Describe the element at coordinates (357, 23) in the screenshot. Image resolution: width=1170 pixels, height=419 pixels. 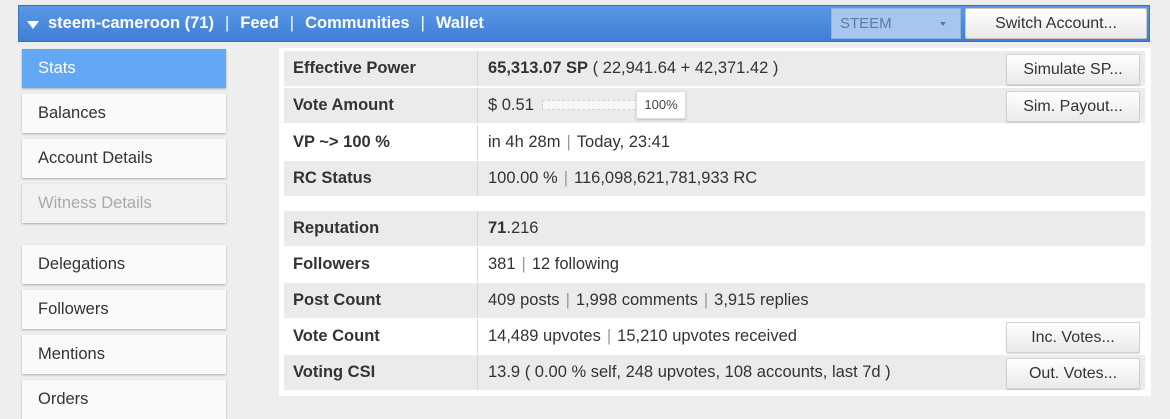
I see `nav-communities: Communities` at that location.